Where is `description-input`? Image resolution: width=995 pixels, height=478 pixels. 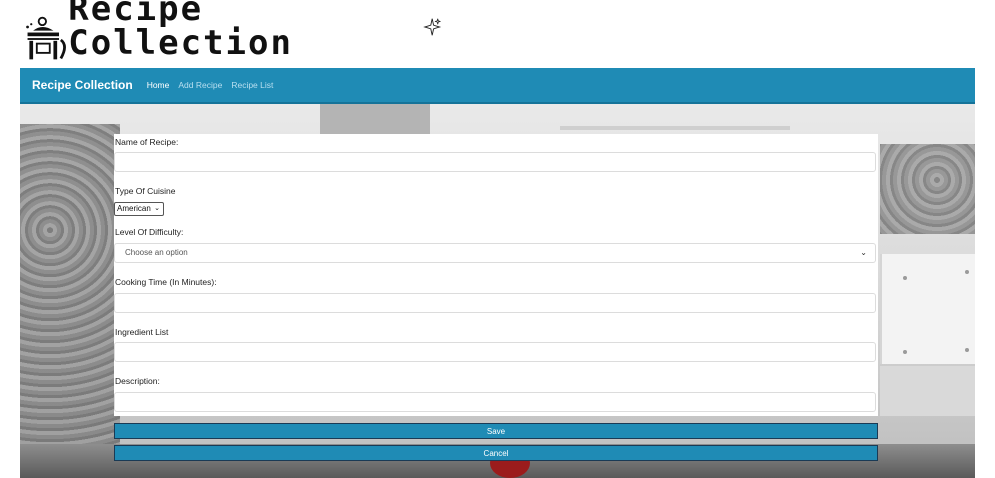 description-input is located at coordinates (495, 402).